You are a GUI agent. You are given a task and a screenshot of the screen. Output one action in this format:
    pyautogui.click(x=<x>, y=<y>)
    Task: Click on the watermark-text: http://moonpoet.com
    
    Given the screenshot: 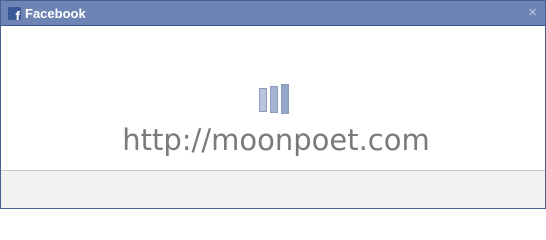 What is the action you would take?
    pyautogui.click(x=276, y=140)
    